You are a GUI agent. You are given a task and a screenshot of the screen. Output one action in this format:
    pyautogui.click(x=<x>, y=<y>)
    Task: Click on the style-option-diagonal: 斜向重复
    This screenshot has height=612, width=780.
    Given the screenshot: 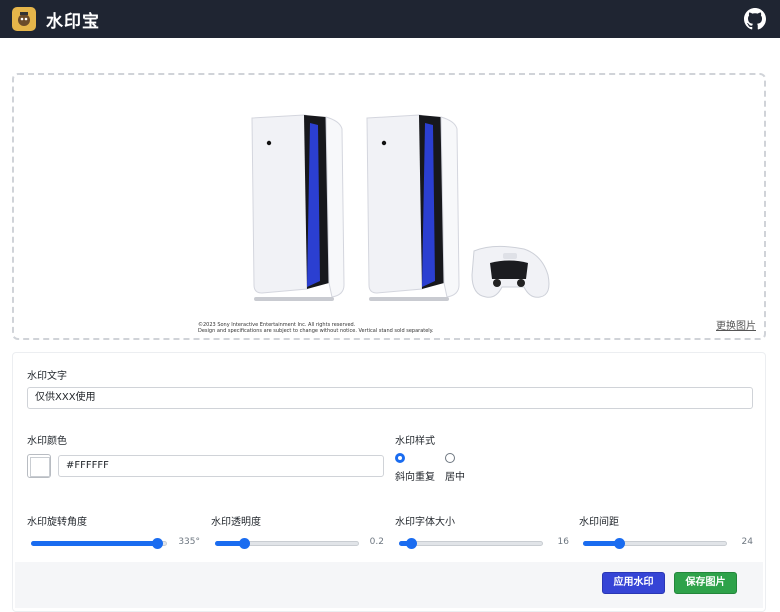 What is the action you would take?
    pyautogui.click(x=415, y=475)
    